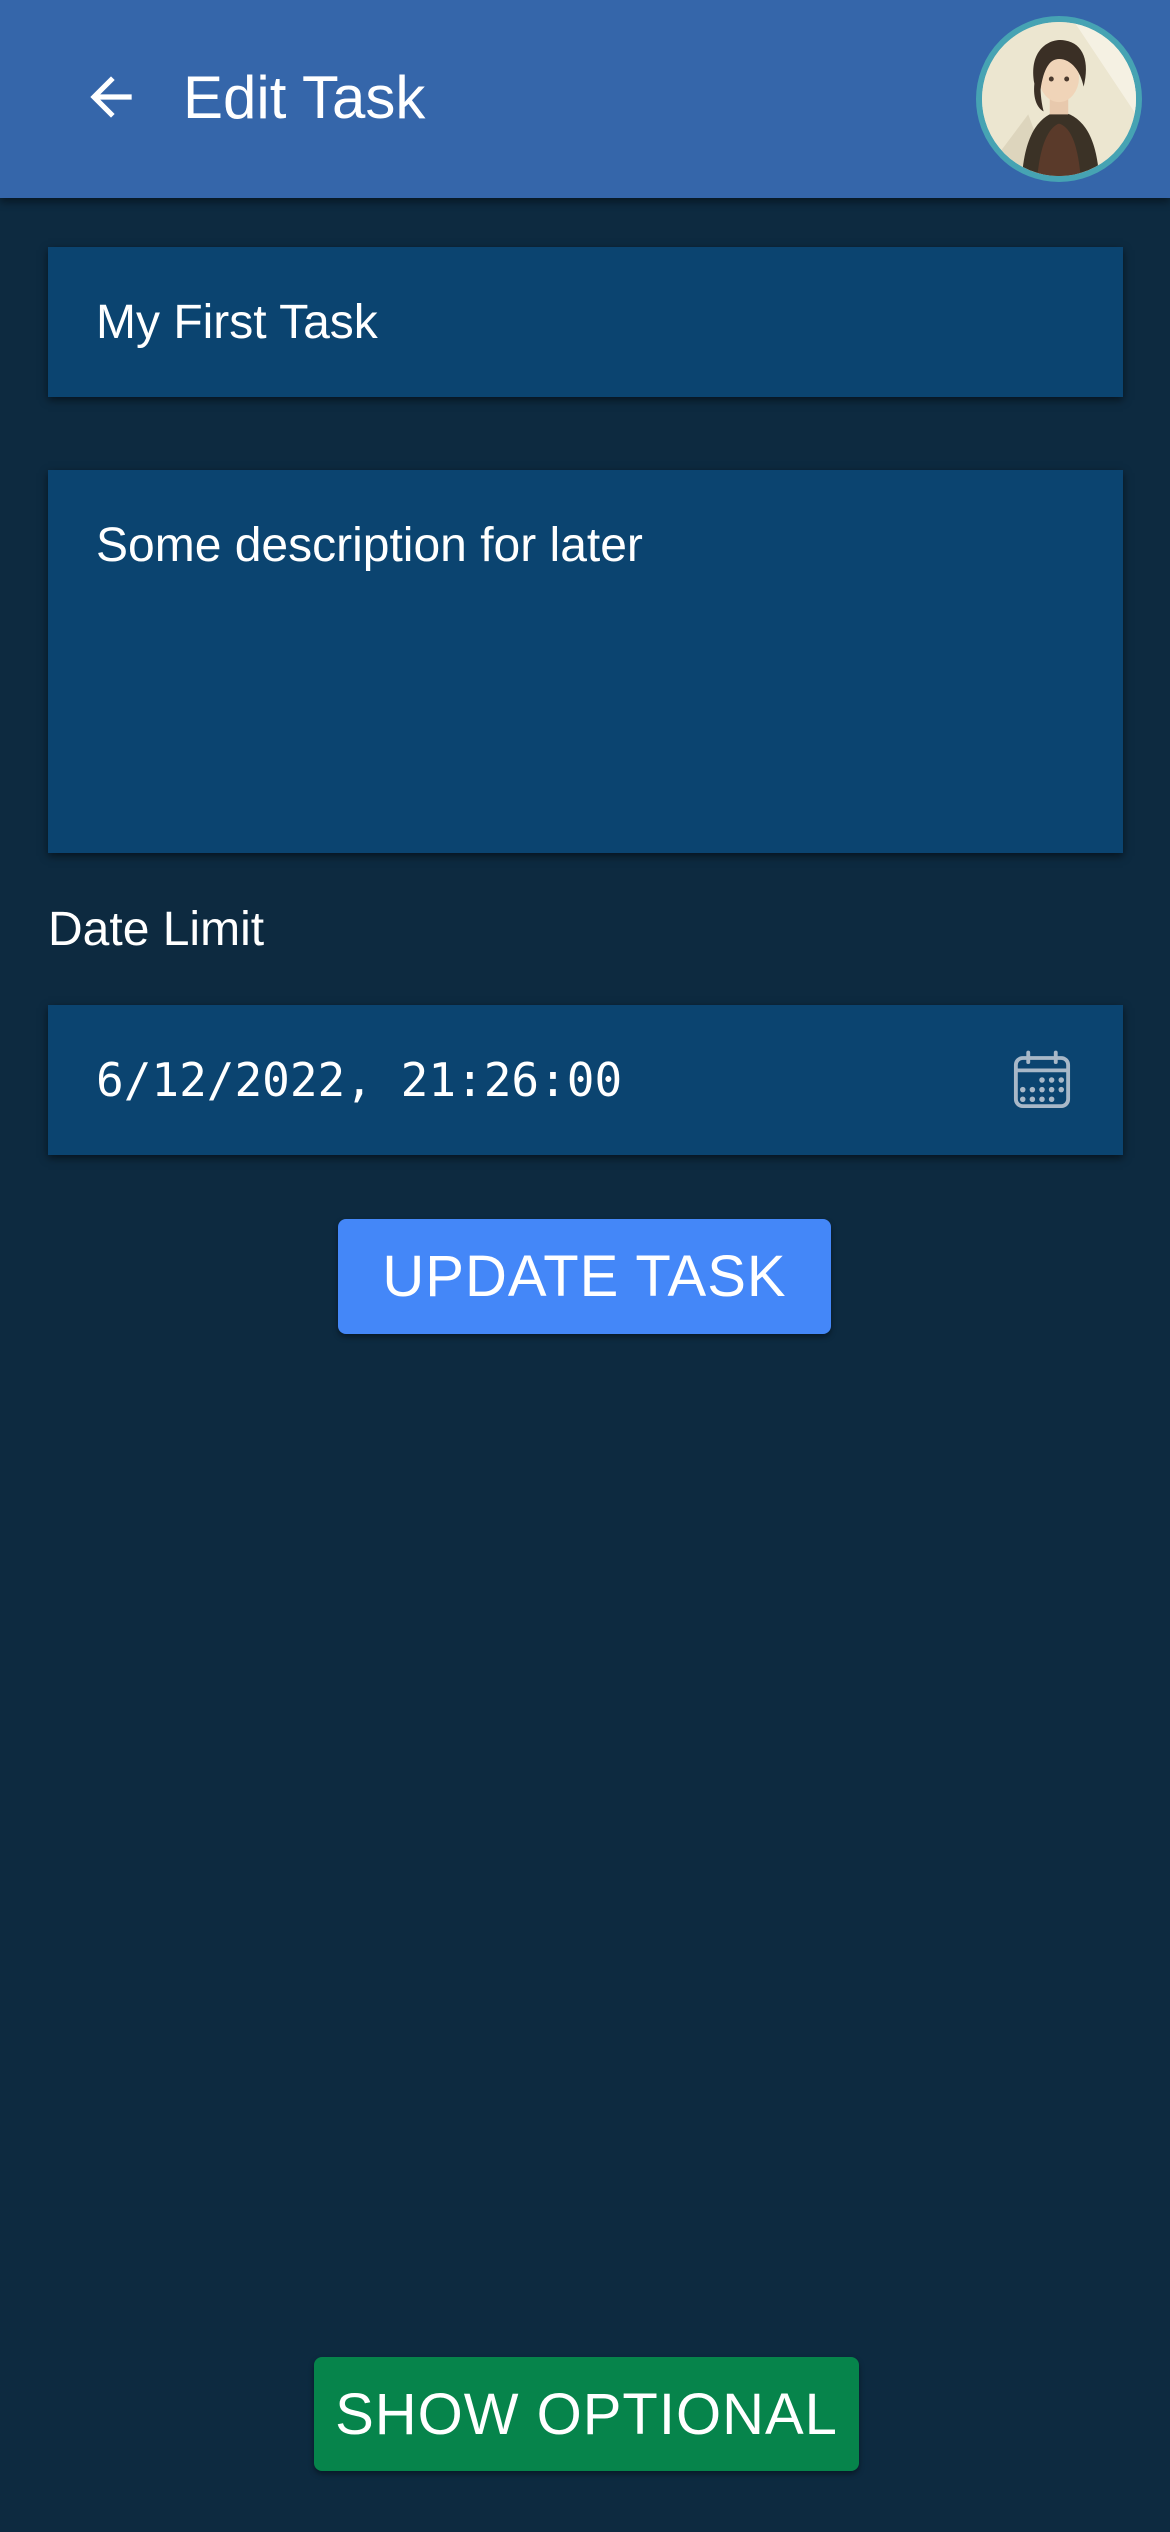 The image size is (1170, 2532). I want to click on avatar-image, so click(1059, 99).